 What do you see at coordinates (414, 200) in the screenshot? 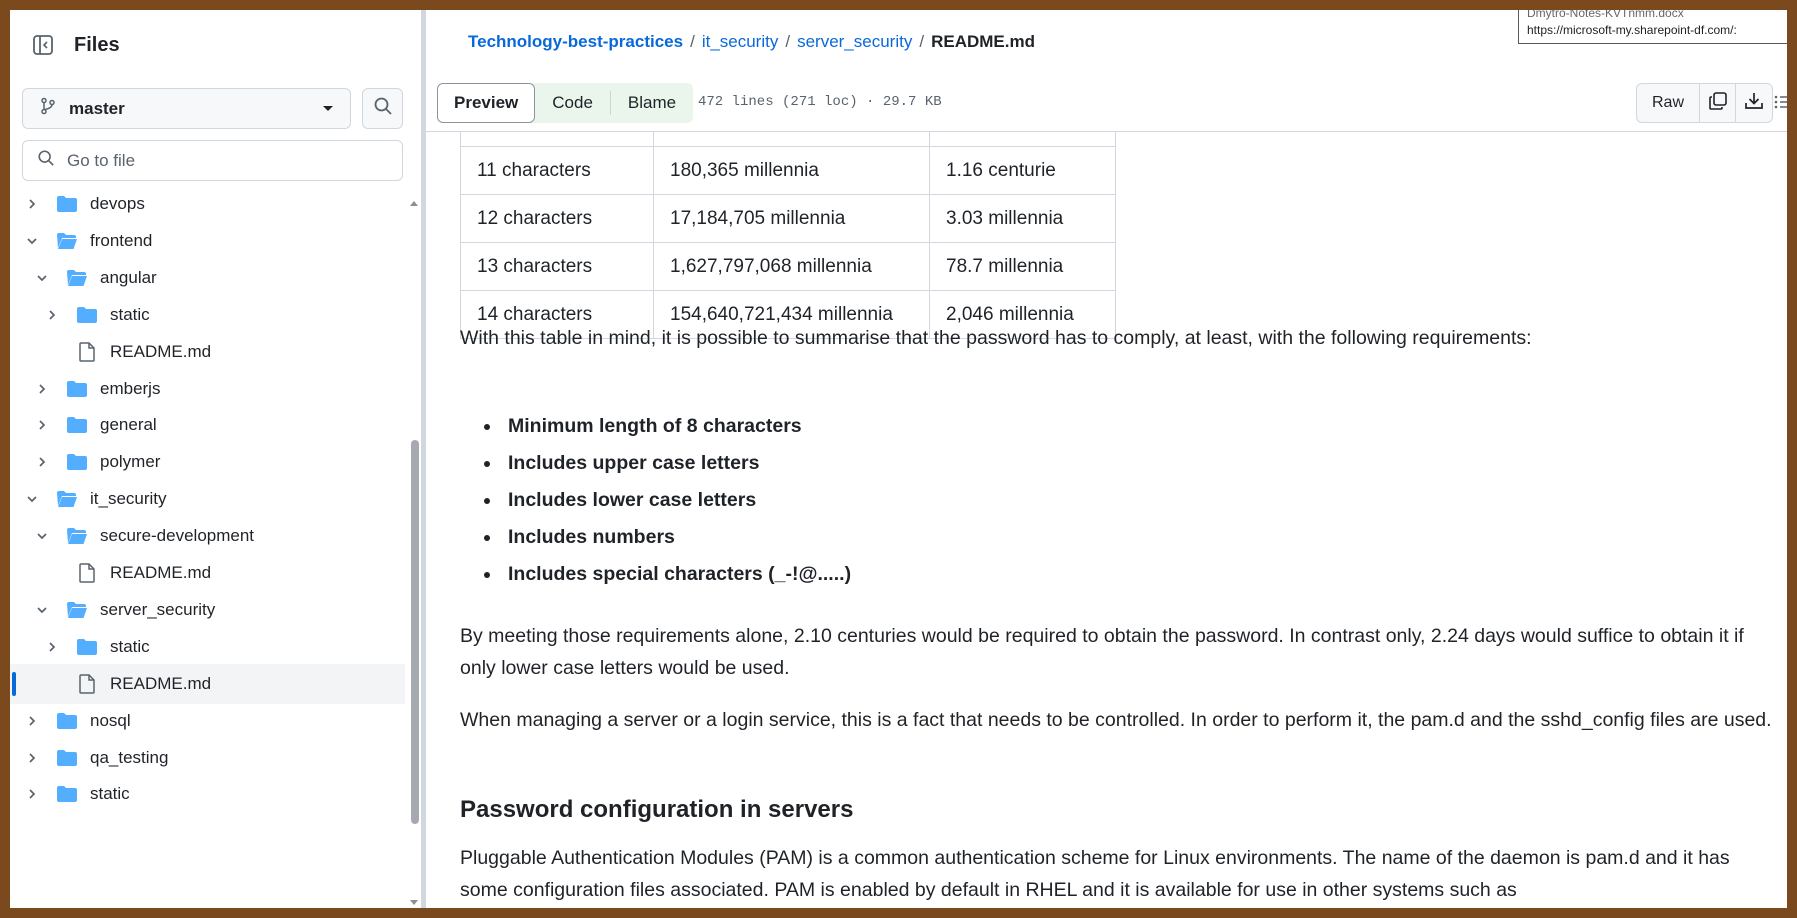
I see `scroll-up-arrow-icon` at bounding box center [414, 200].